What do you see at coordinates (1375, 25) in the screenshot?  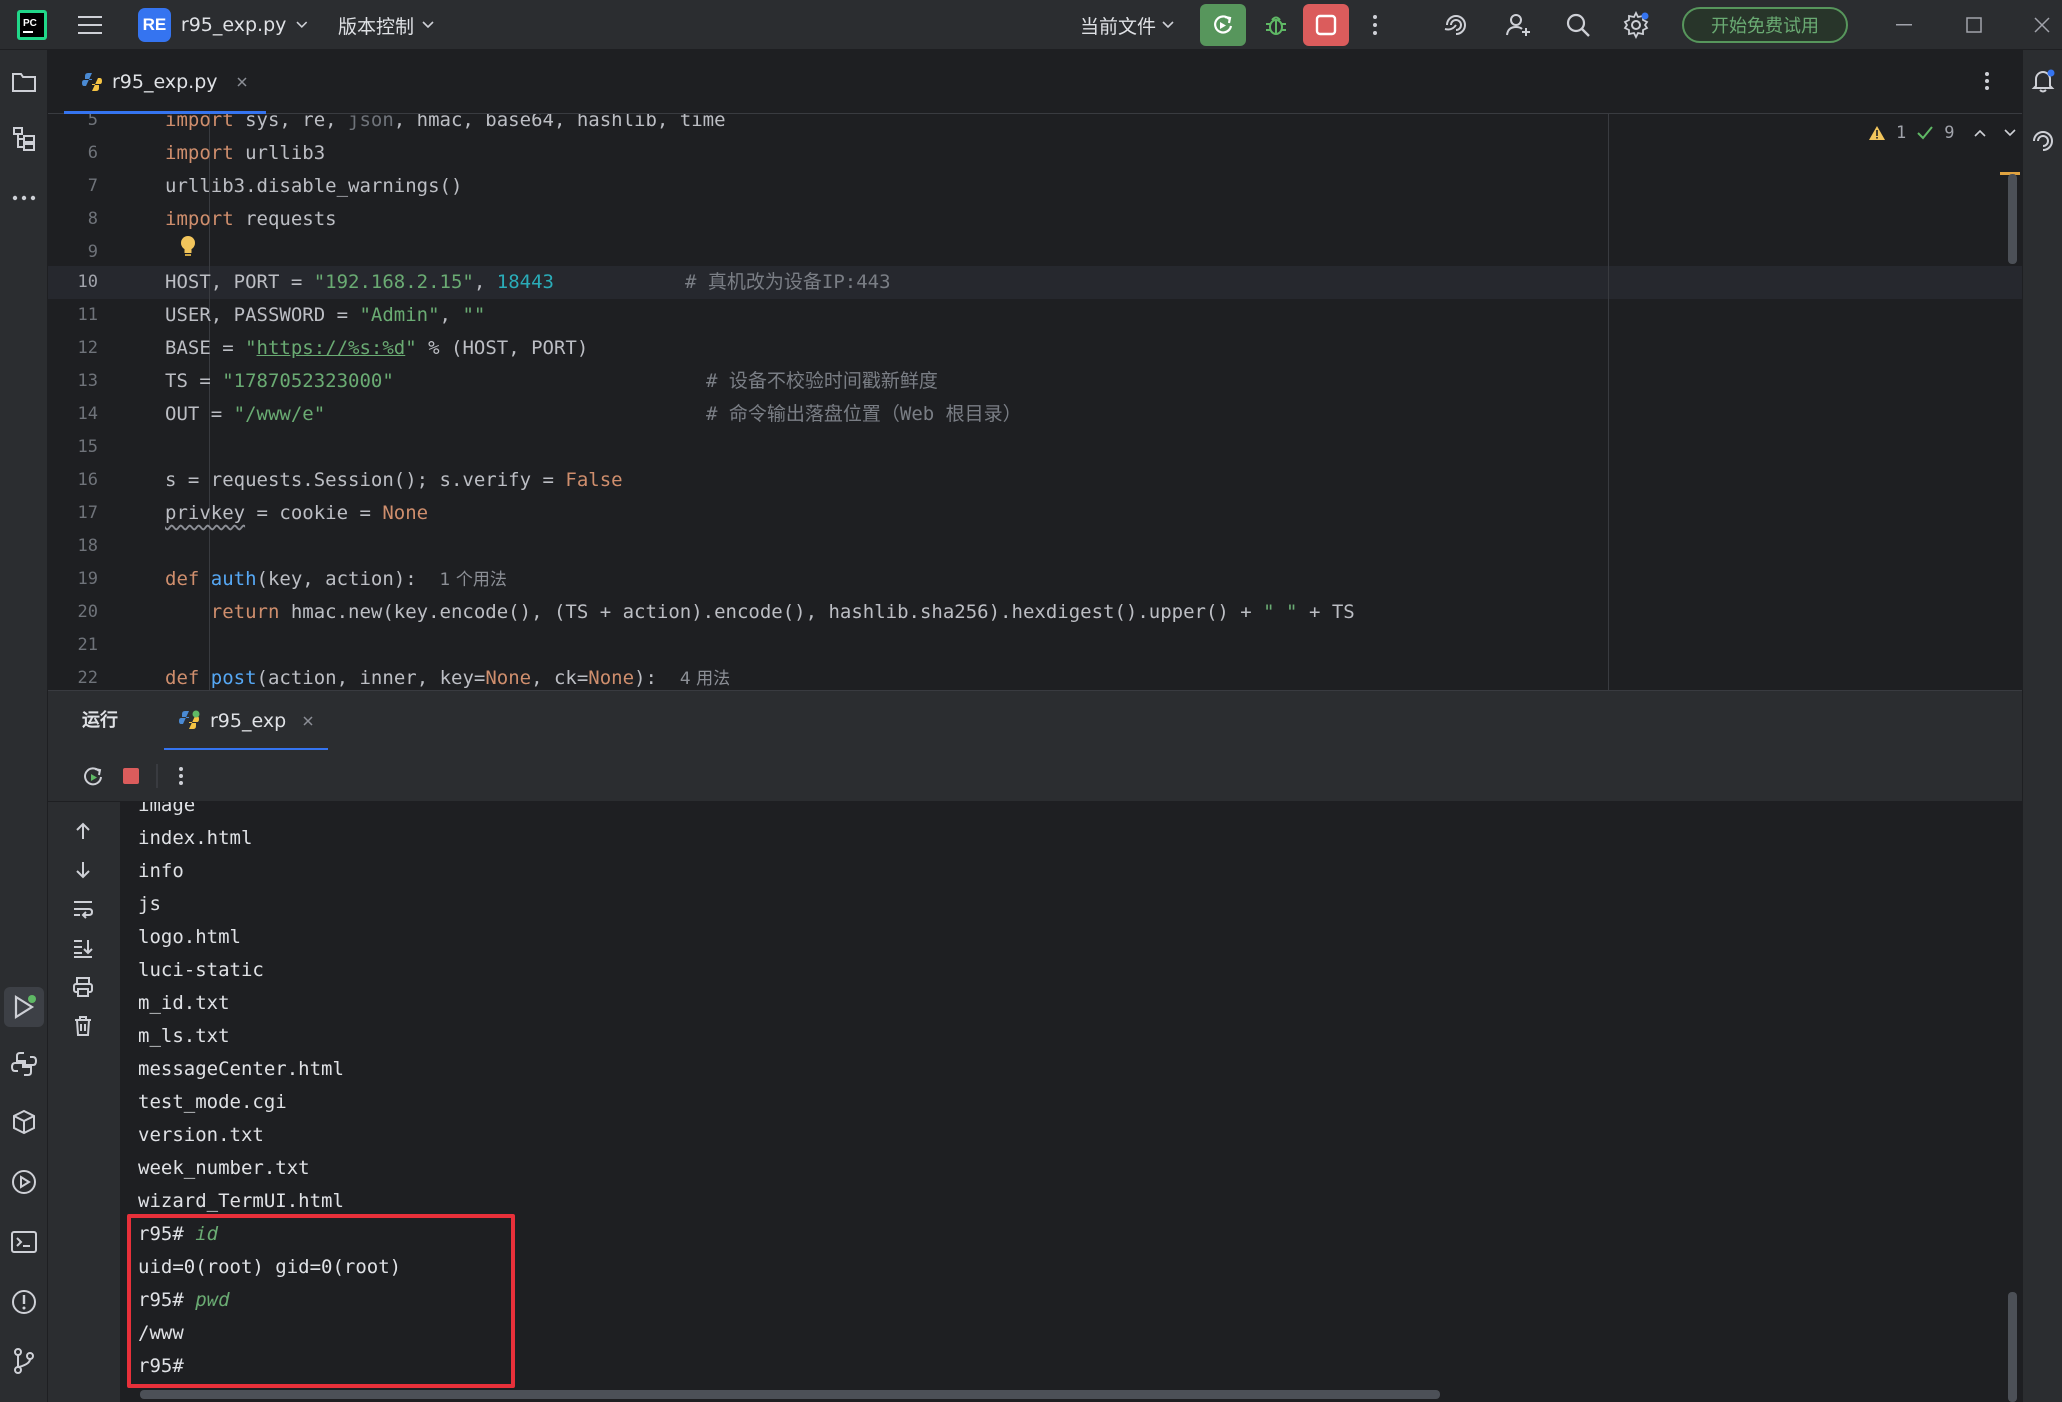 I see `more-actions-icon` at bounding box center [1375, 25].